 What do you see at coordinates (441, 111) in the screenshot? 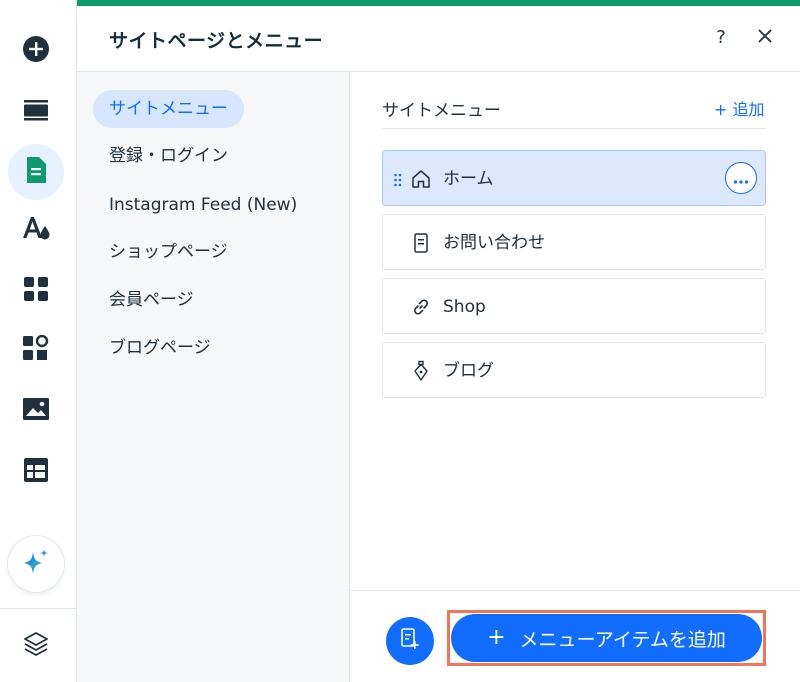
I see `section-title: サイトメニュー` at bounding box center [441, 111].